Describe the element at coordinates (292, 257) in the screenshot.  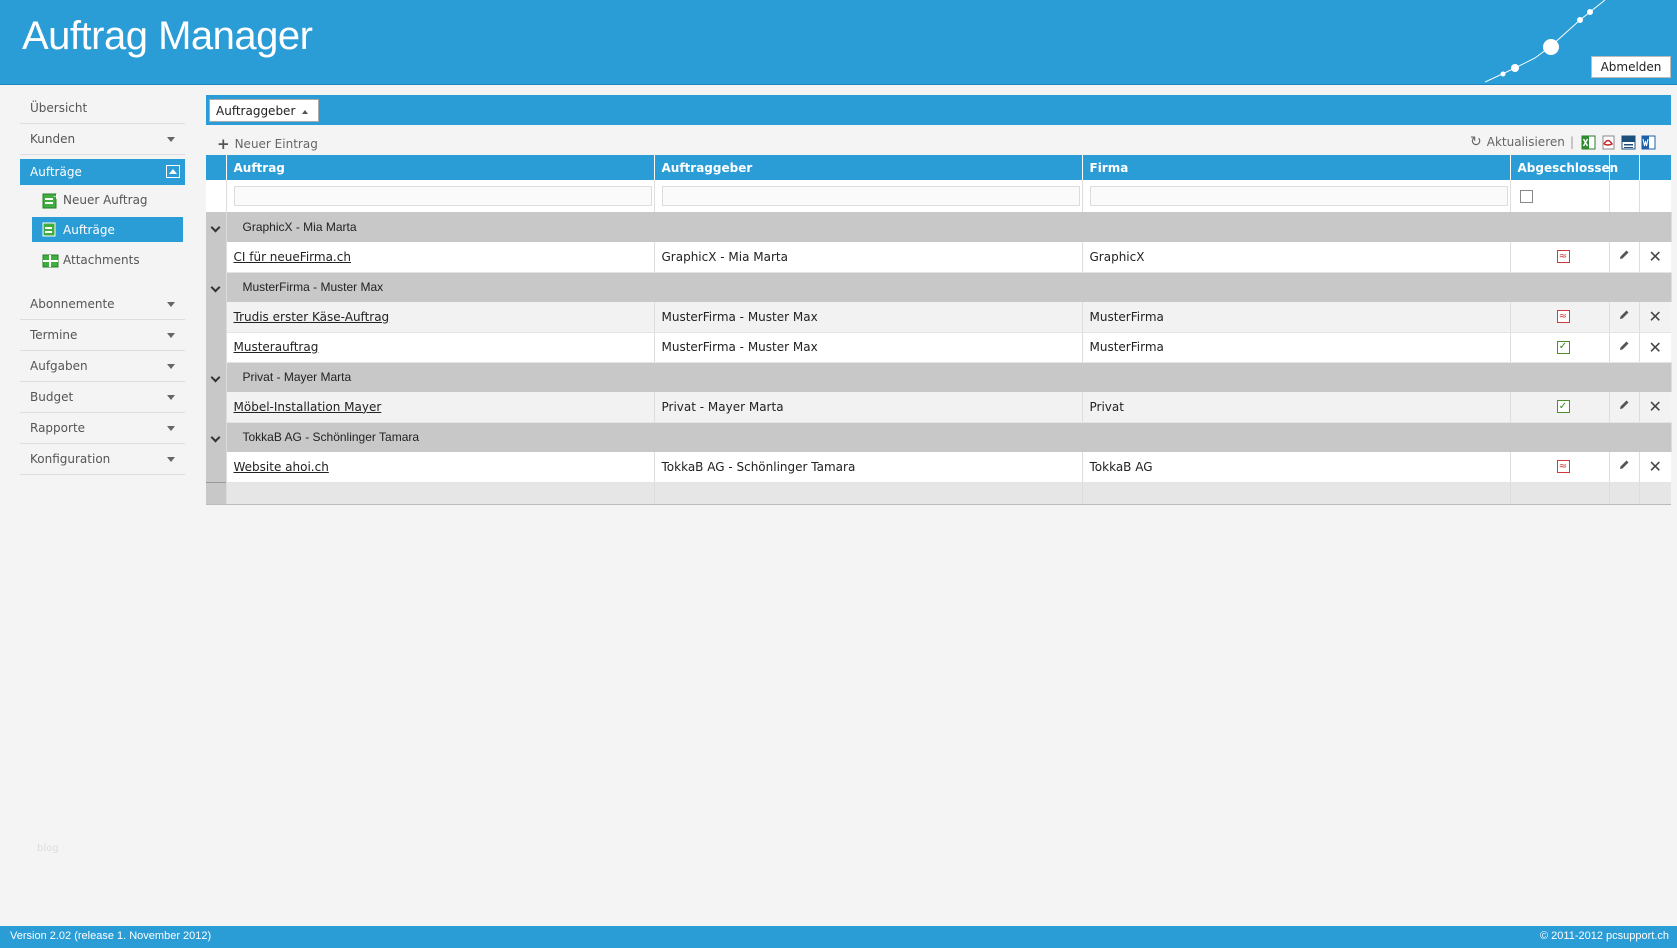
I see `order-link: CI für neueFirma.ch` at that location.